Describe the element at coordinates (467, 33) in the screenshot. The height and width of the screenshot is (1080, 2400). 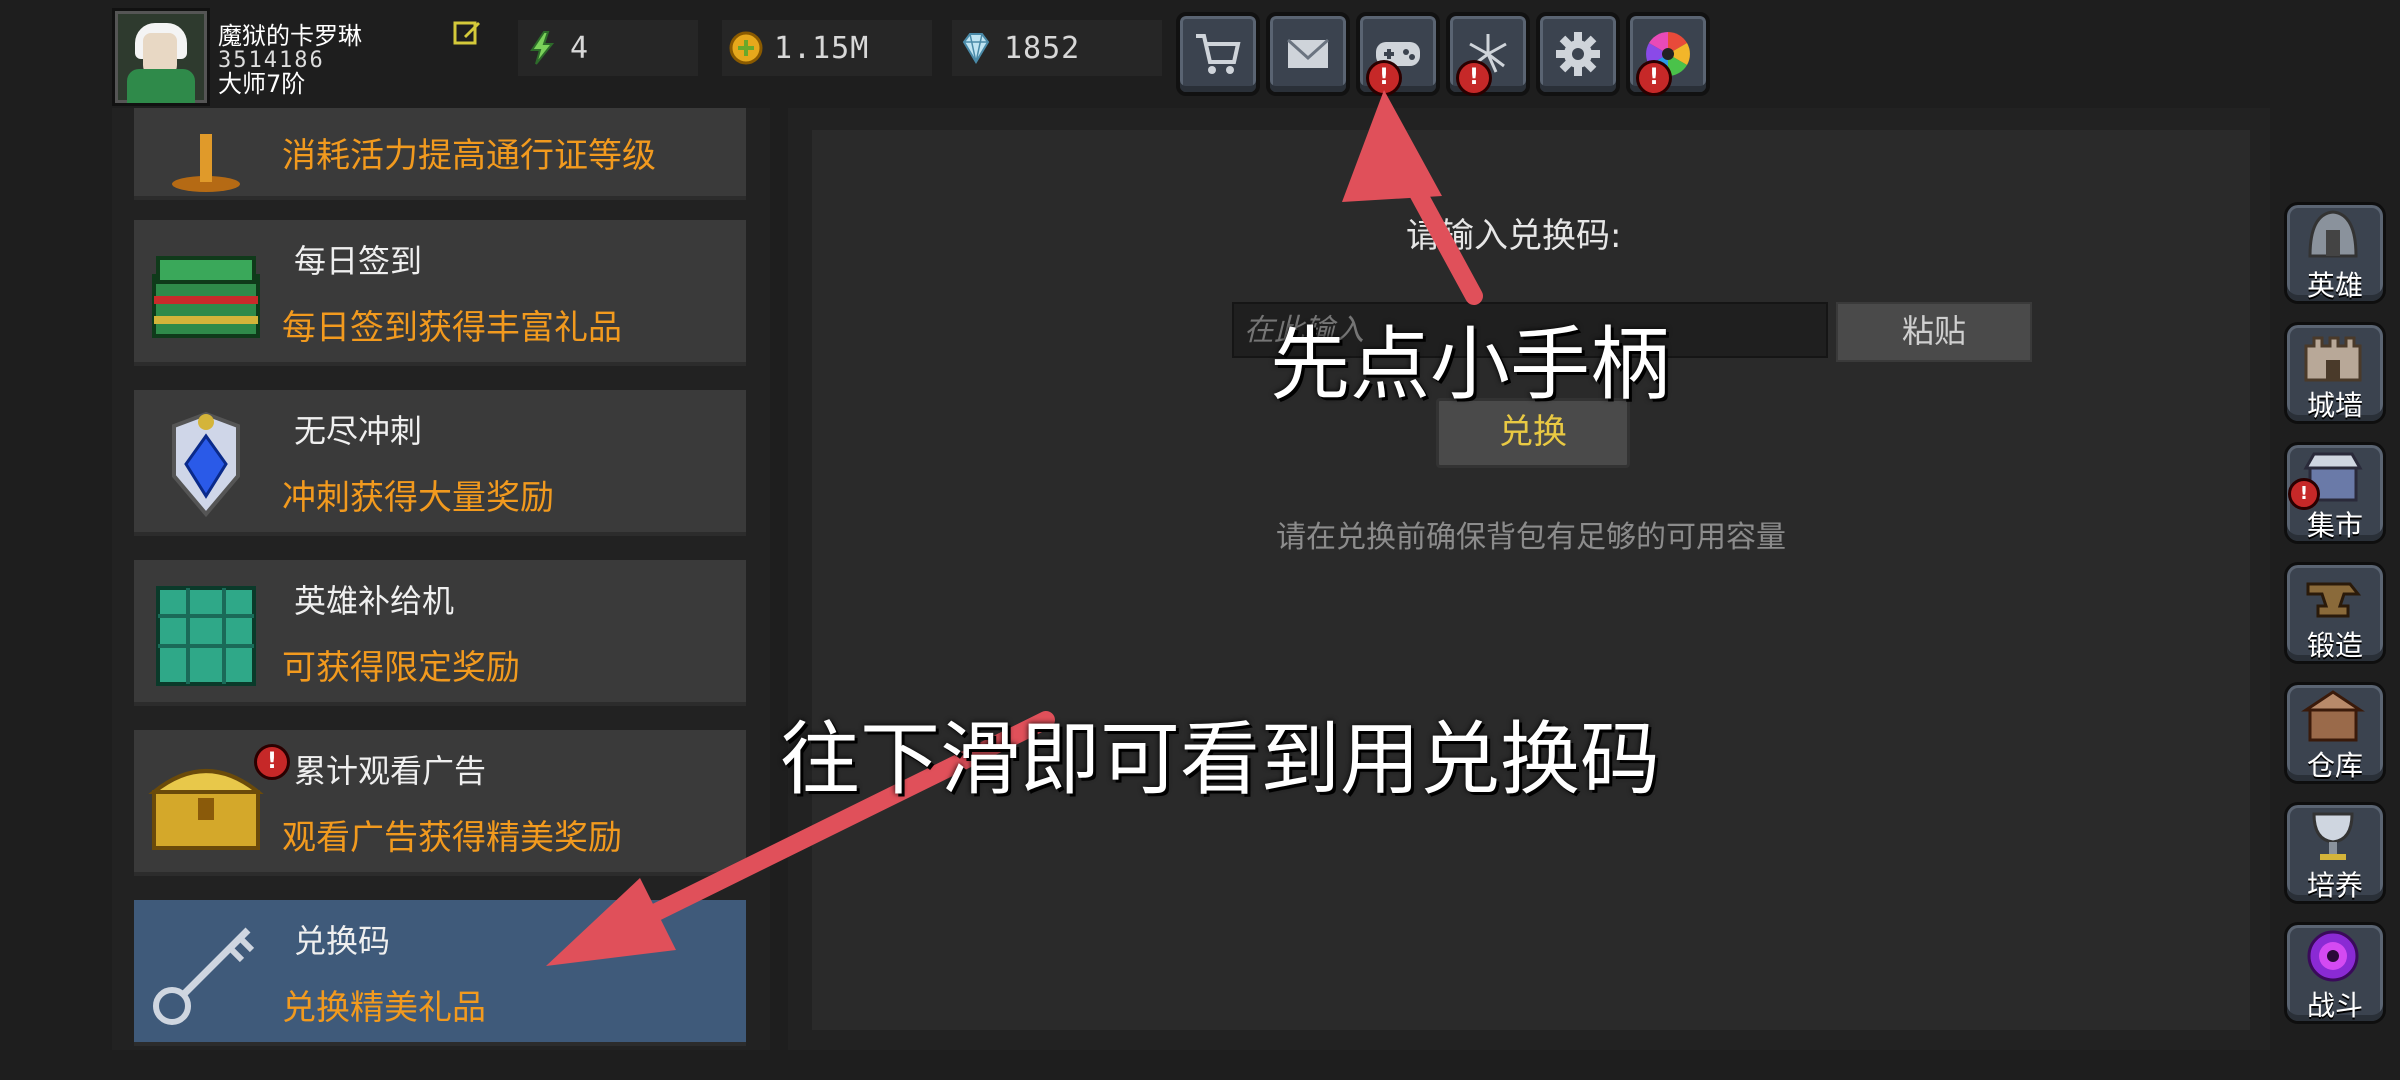
I see `edit-icon` at that location.